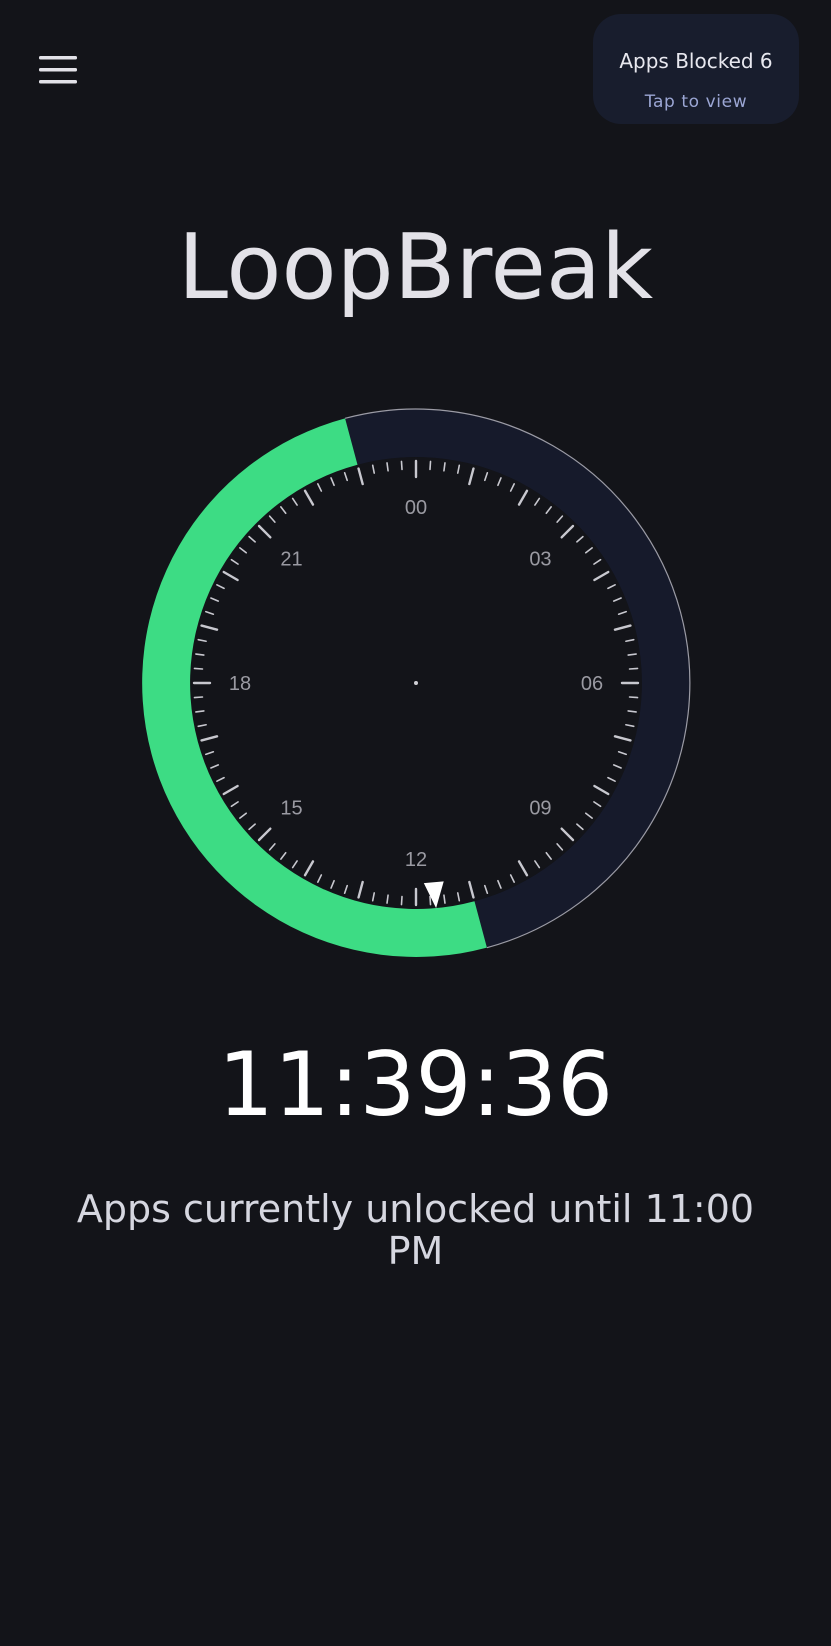 Image resolution: width=831 pixels, height=1646 pixels. I want to click on app-title: LoopBreak, so click(415, 267).